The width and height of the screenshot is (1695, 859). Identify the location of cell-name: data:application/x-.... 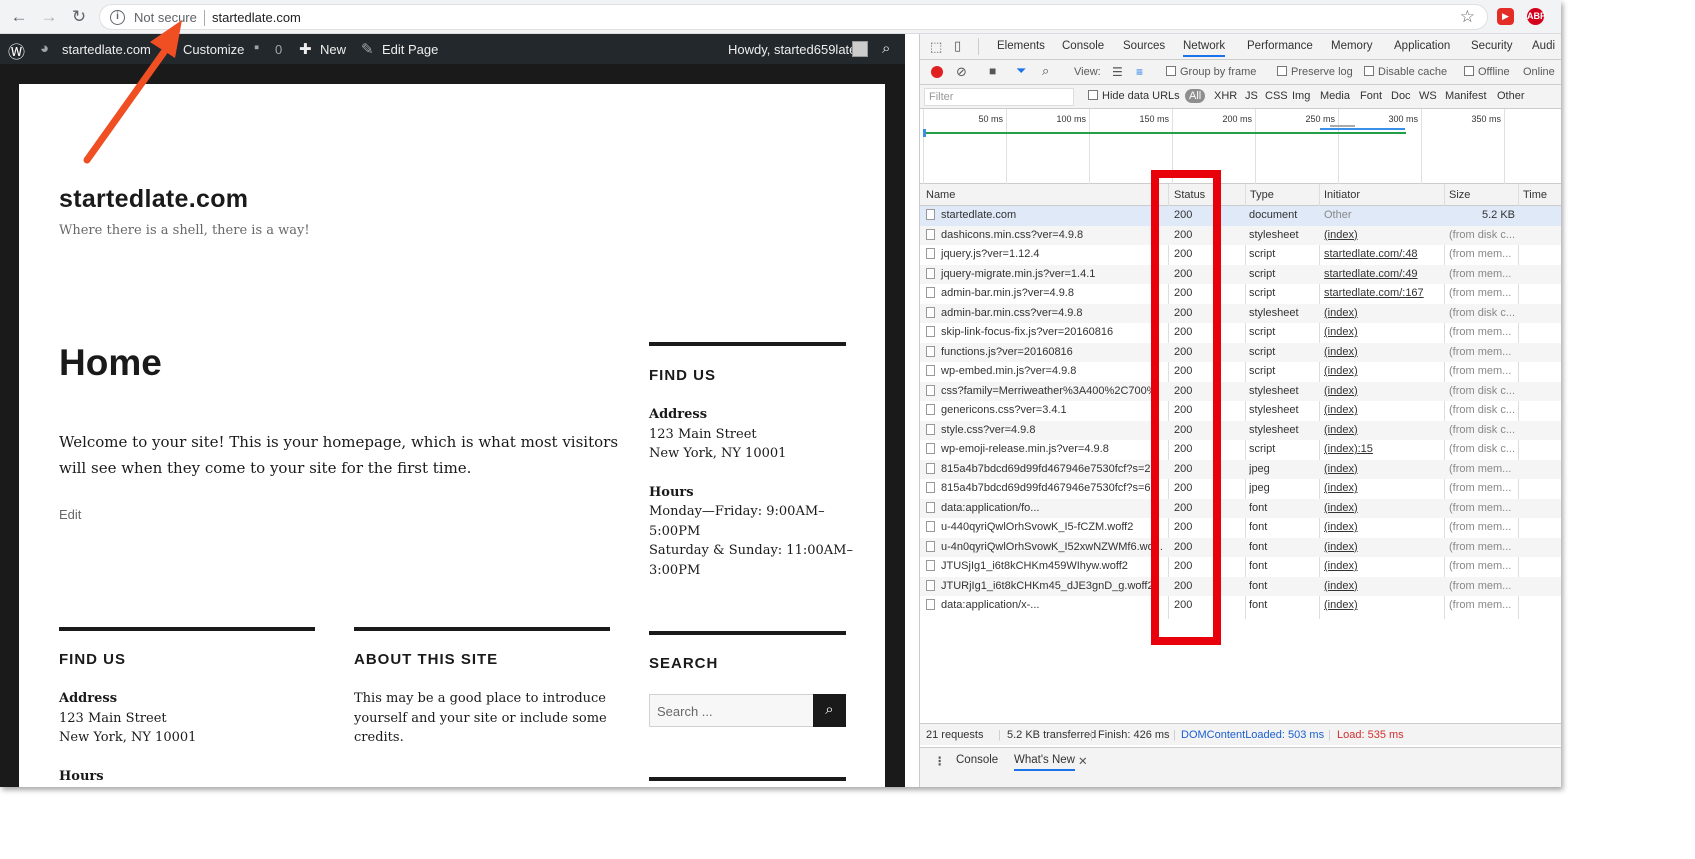
(1046, 606).